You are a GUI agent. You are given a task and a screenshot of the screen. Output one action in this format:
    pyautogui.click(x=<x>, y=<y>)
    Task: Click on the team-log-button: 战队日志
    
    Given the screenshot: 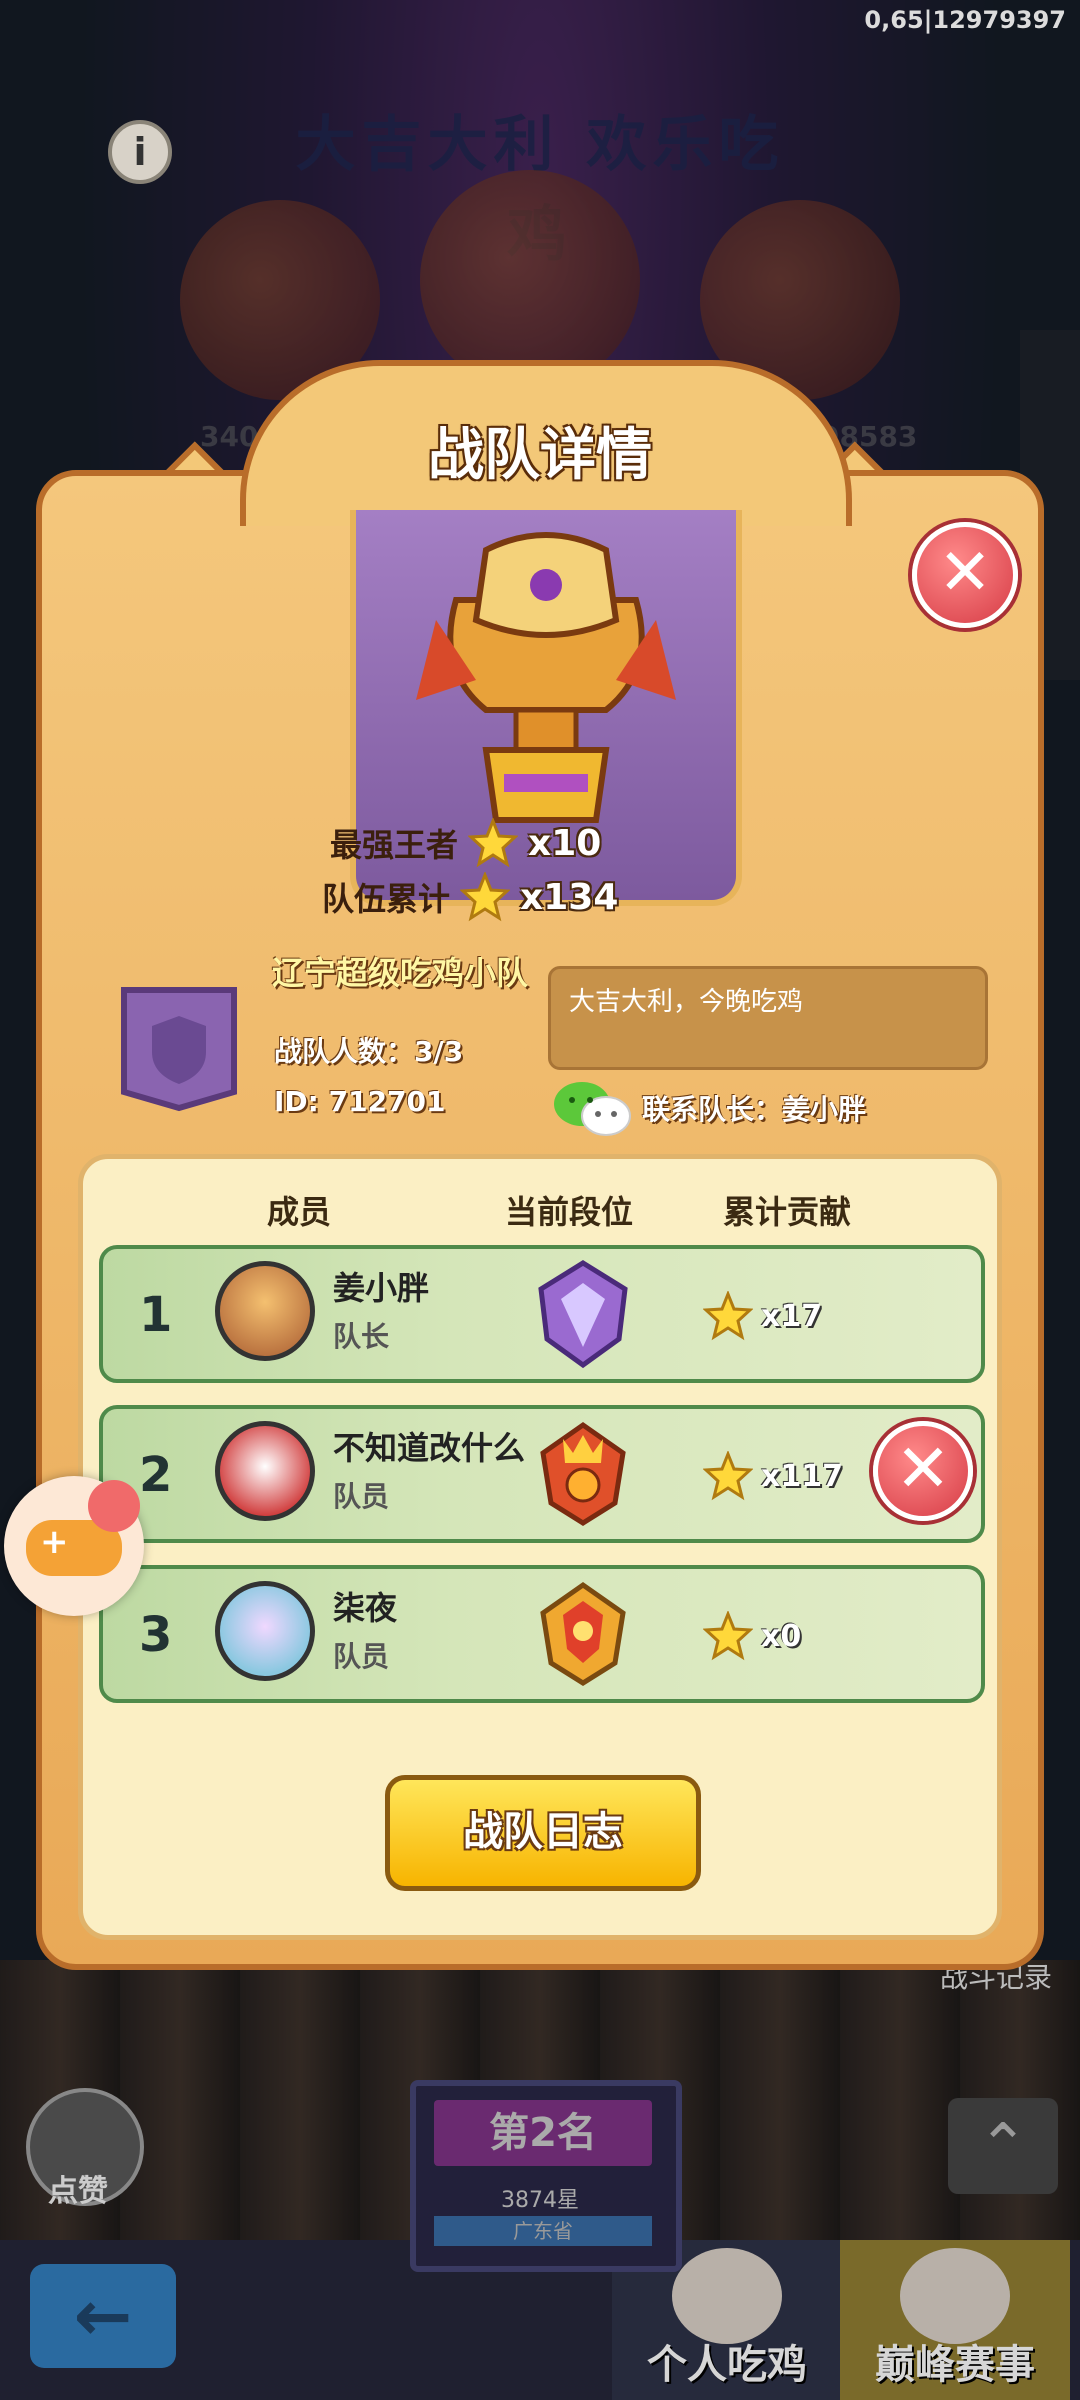 What is the action you would take?
    pyautogui.click(x=543, y=1833)
    